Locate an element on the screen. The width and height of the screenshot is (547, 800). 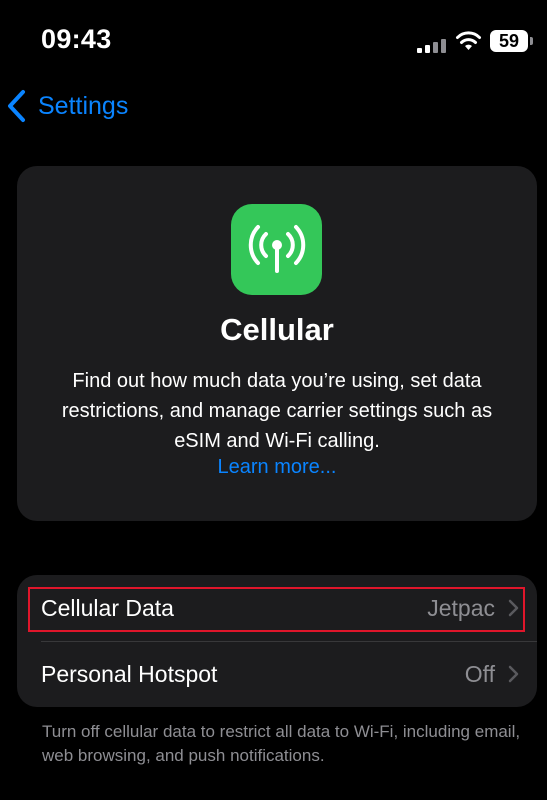
page-title: Cellular is located at coordinates (277, 329).